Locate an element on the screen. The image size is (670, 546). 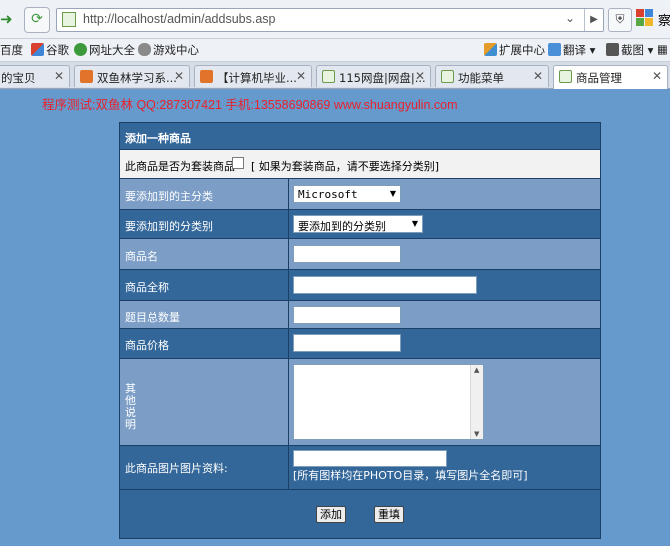
price-row: 商品价格 is located at coordinates (360, 343).